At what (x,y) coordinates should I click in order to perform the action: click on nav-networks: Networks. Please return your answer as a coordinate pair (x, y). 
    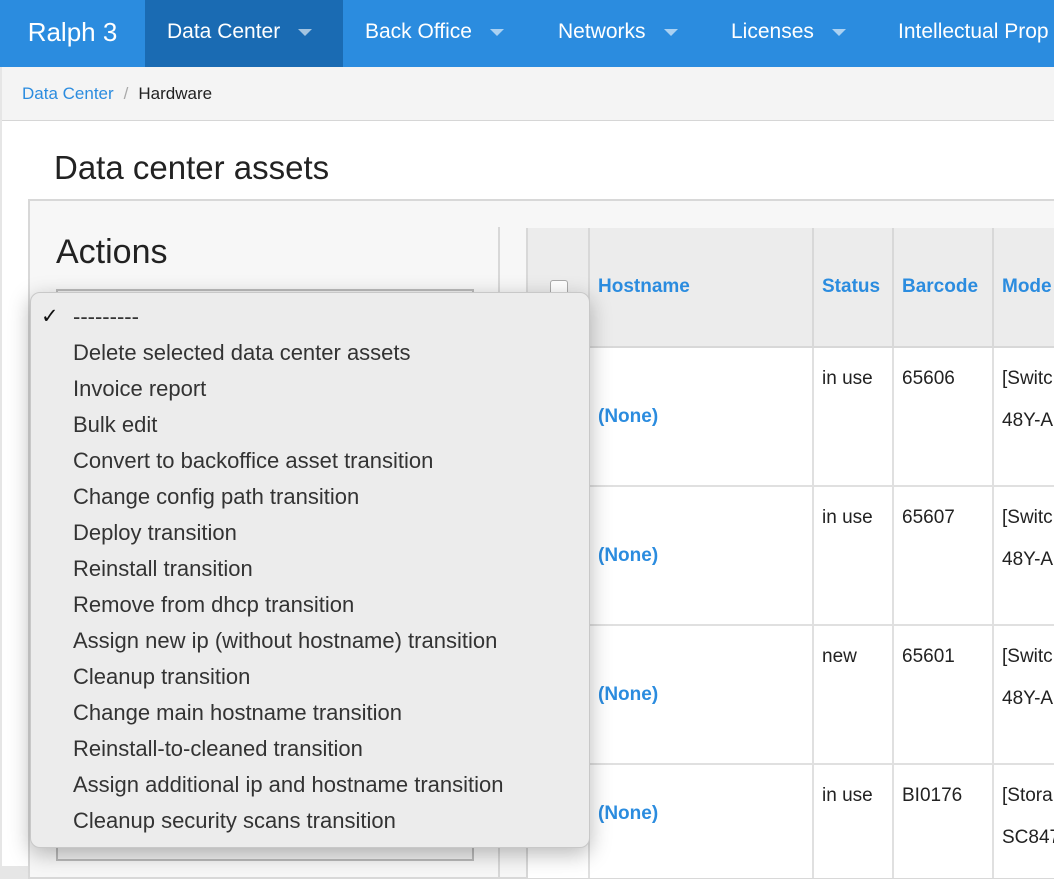
    Looking at the image, I should click on (622, 33).